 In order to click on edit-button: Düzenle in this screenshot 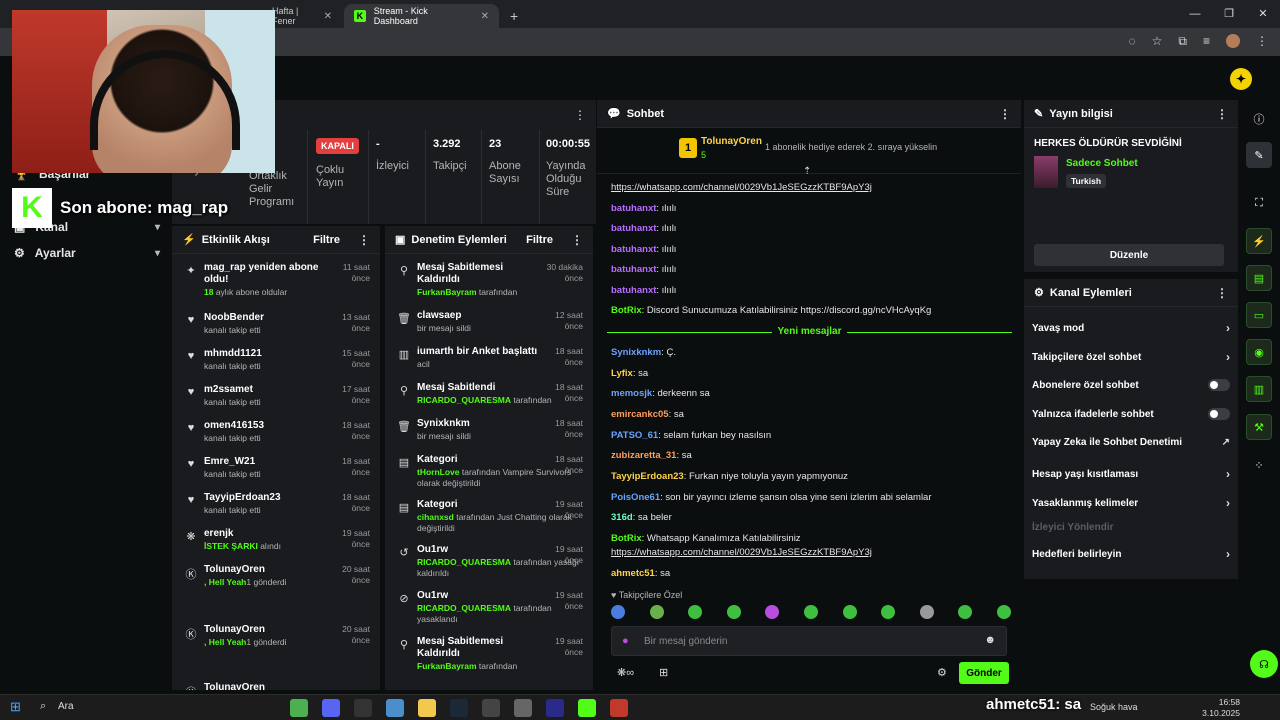, I will do `click(1129, 255)`.